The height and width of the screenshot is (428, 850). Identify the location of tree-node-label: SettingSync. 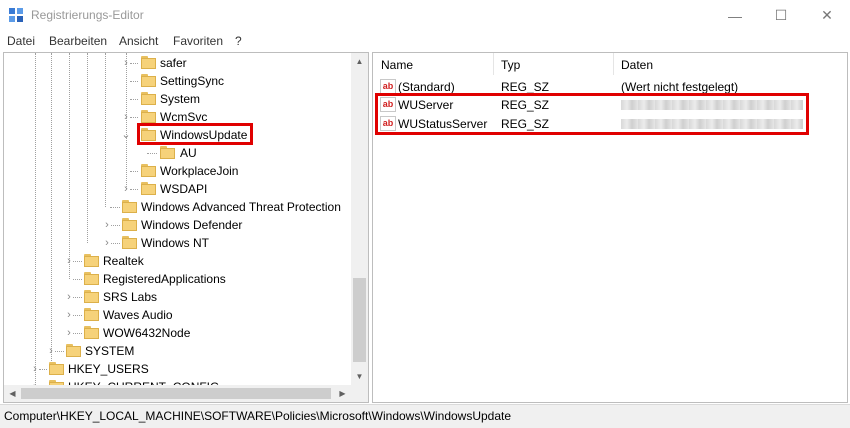
(192, 81).